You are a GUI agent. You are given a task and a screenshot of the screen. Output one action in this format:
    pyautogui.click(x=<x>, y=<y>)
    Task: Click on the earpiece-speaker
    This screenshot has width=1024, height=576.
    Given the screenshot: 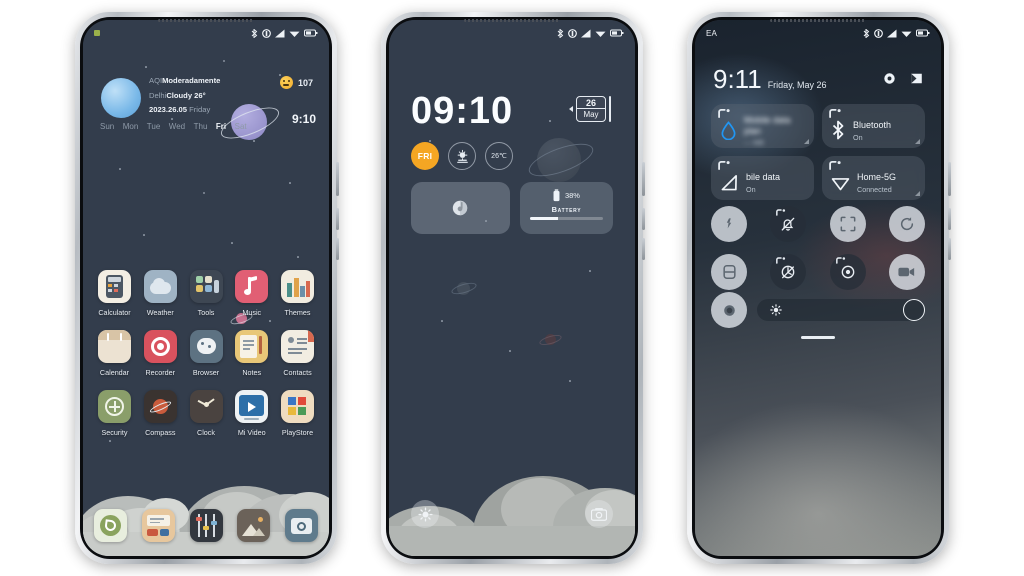 What is the action you would take?
    pyautogui.click(x=818, y=20)
    